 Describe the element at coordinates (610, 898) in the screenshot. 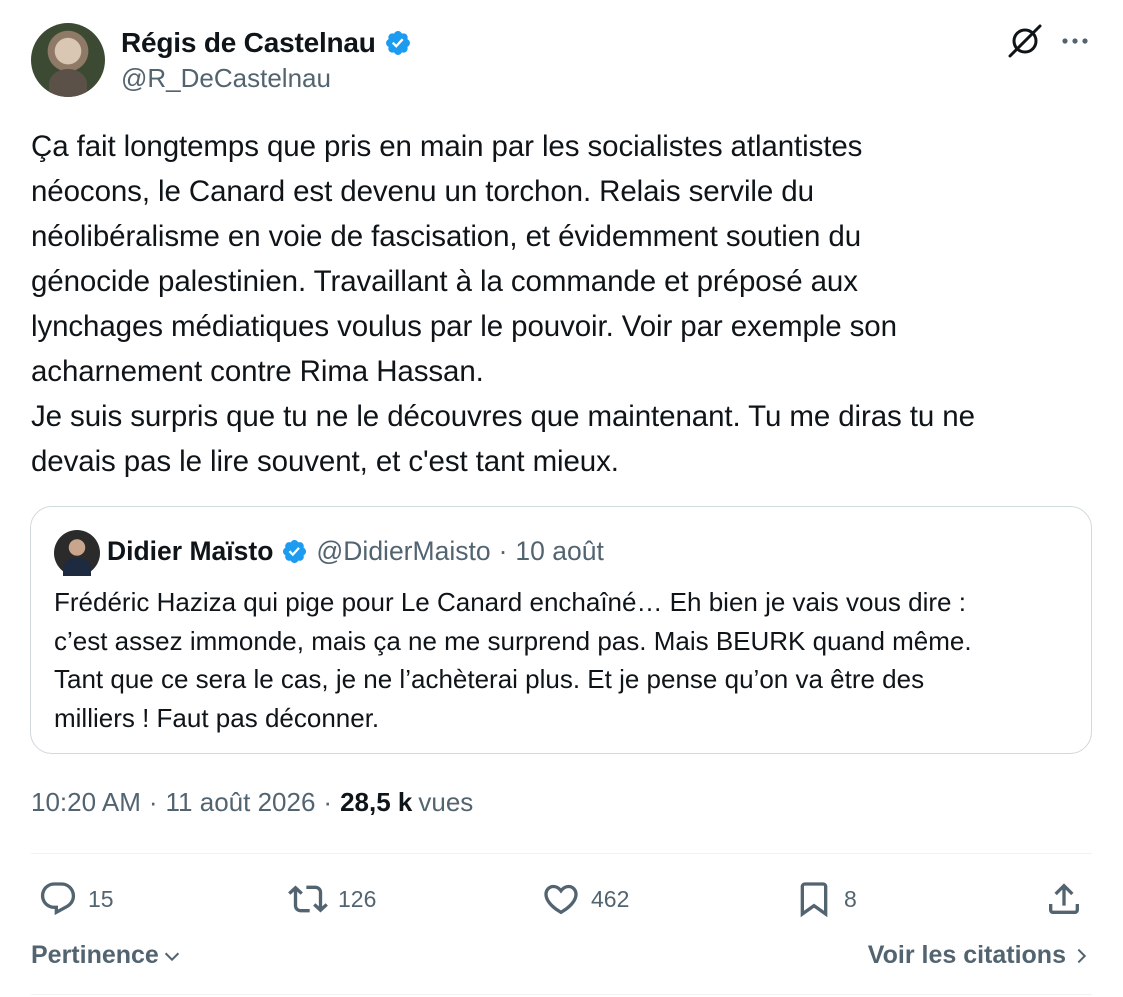

I see `like-count: 462` at that location.